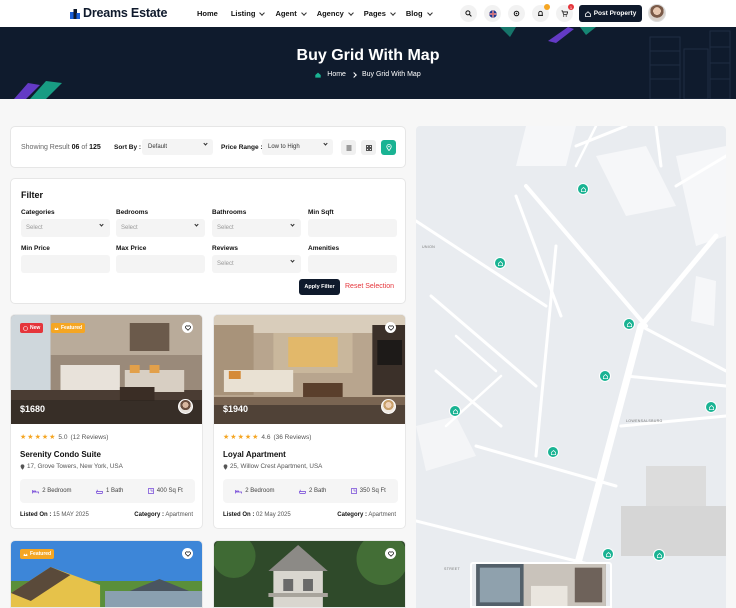 The height and width of the screenshot is (608, 736). I want to click on area-icon, so click(353, 491).